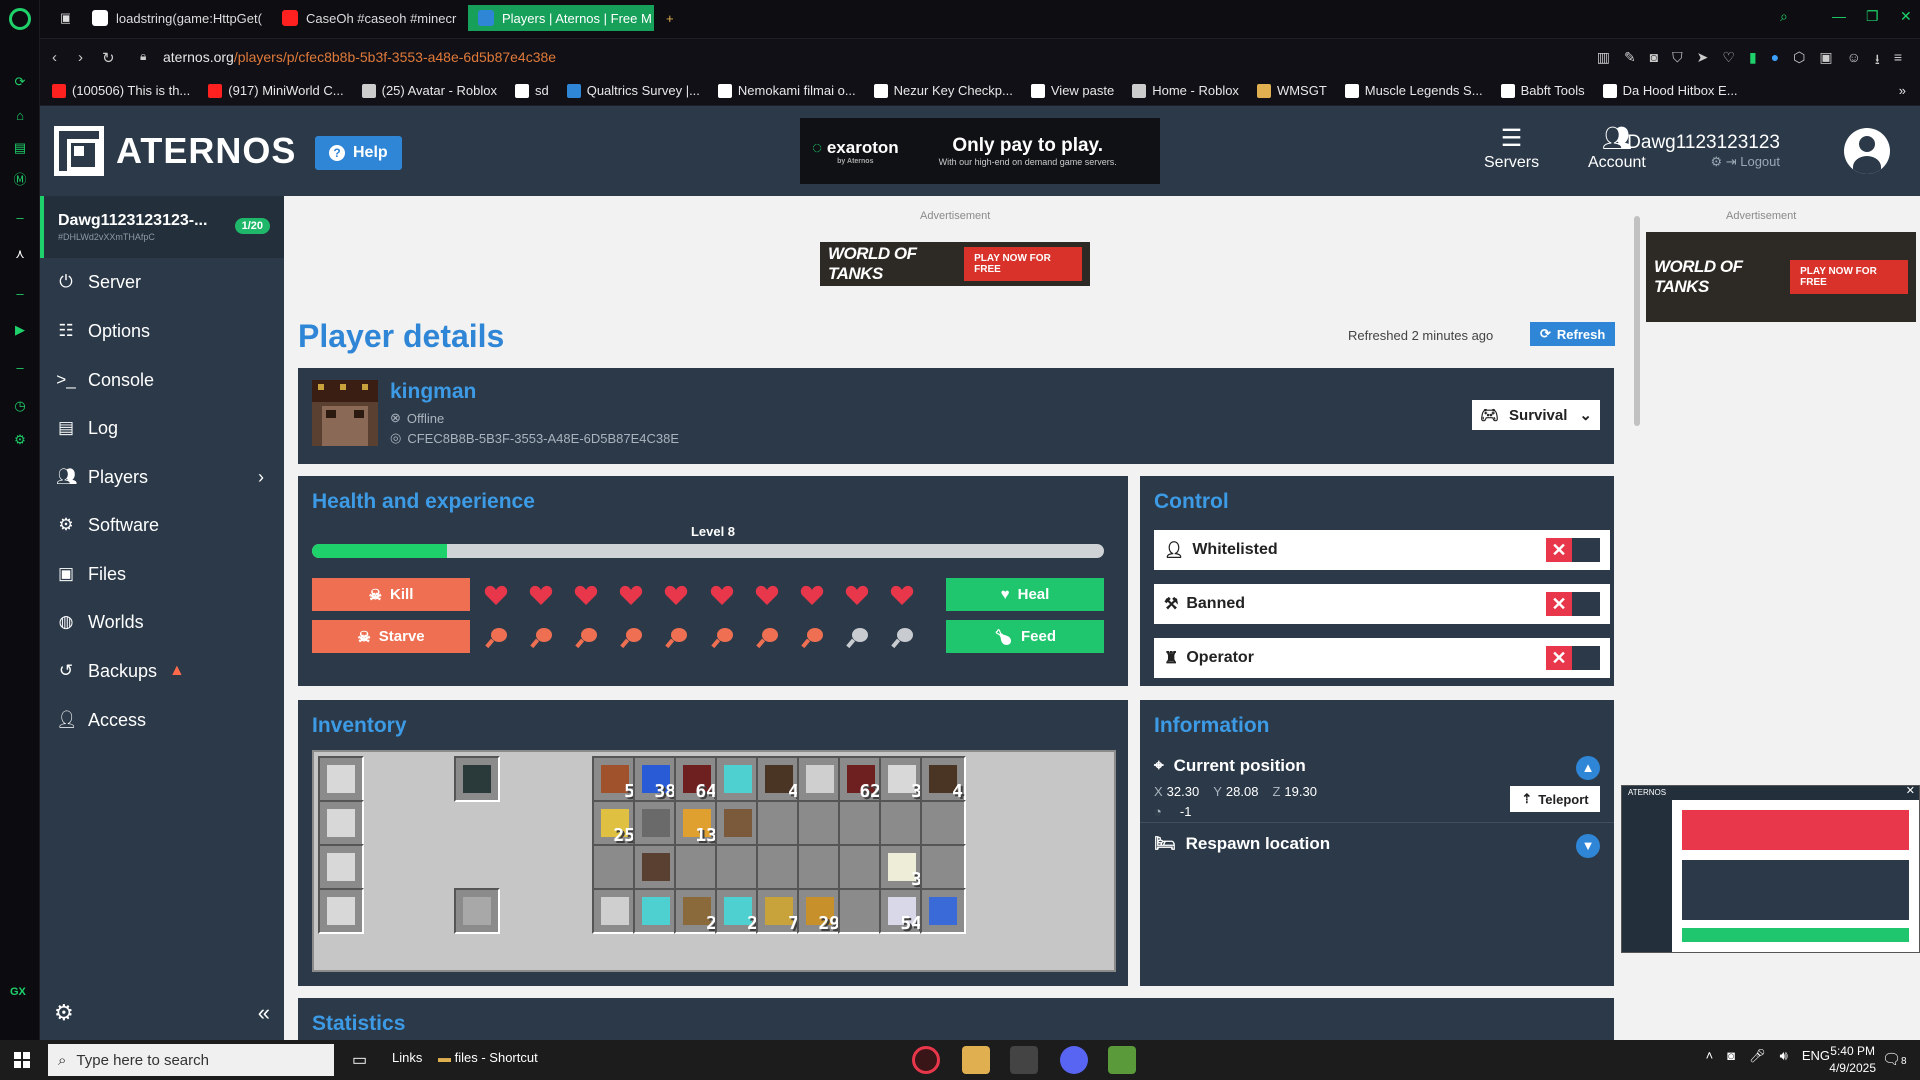 Image resolution: width=1920 pixels, height=1080 pixels. I want to click on sidebar-item-files: ▣ Files, so click(166, 574).